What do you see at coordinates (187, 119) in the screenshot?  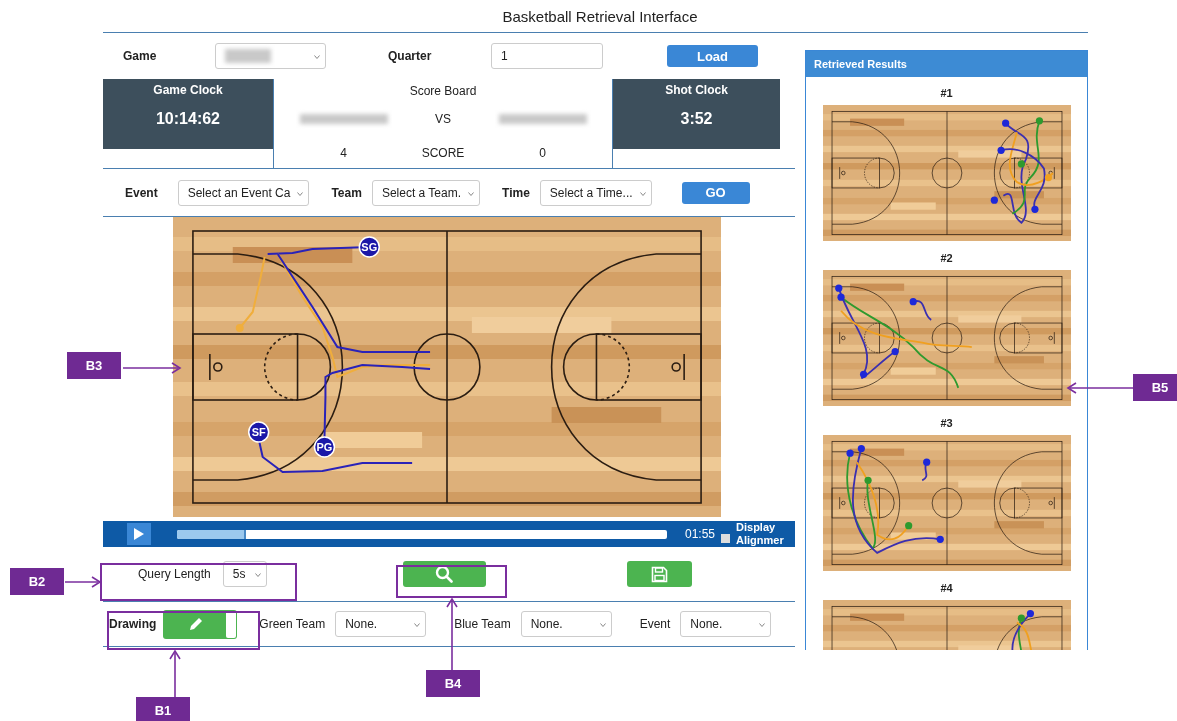 I see `game-clock-value: 10:14:62` at bounding box center [187, 119].